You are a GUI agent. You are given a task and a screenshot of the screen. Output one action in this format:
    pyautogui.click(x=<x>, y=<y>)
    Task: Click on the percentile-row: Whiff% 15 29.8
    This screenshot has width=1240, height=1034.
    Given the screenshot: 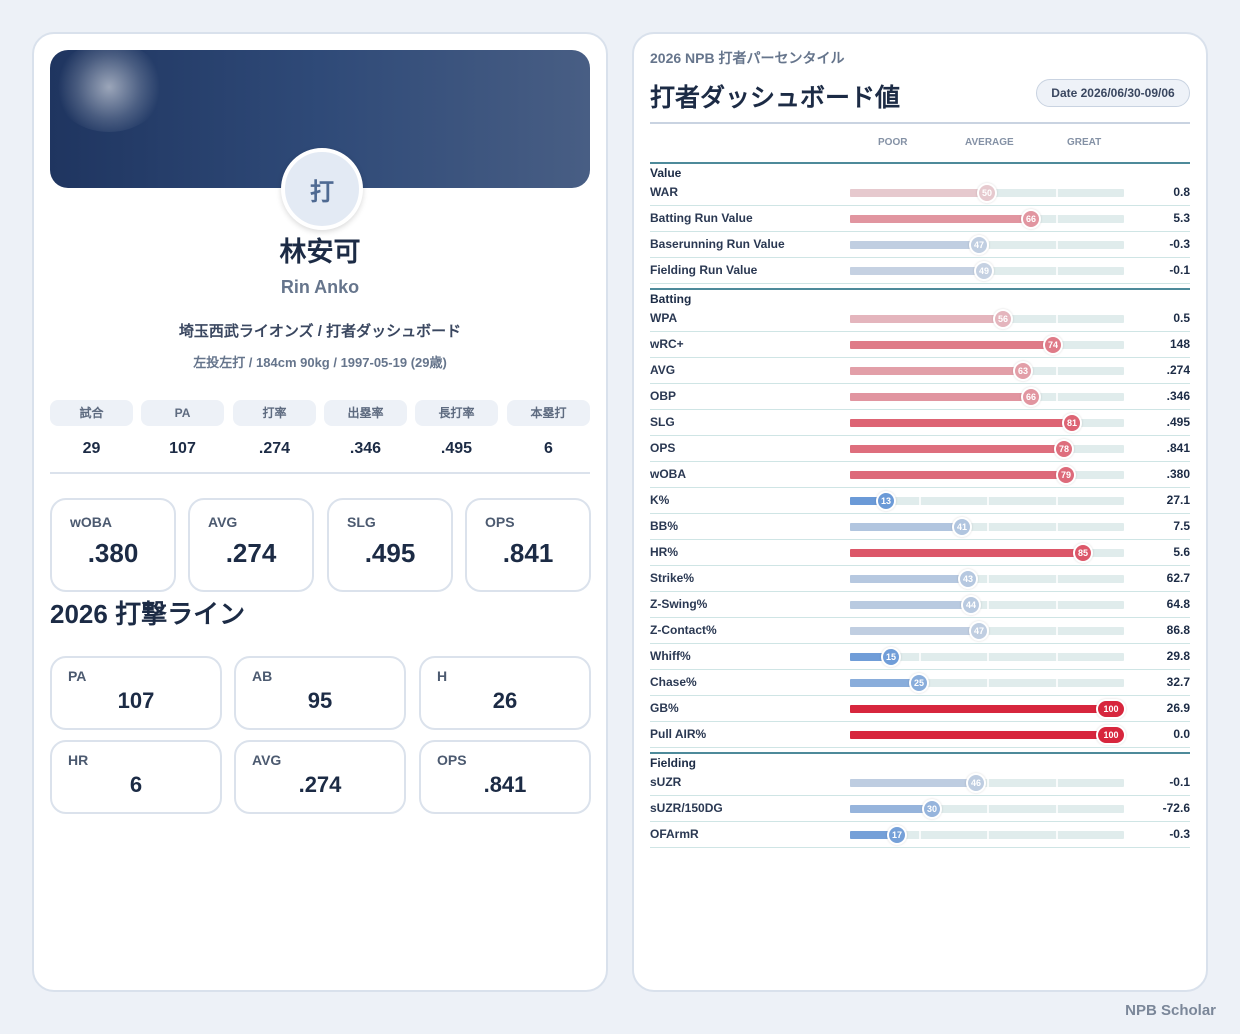 What is the action you would take?
    pyautogui.click(x=920, y=657)
    